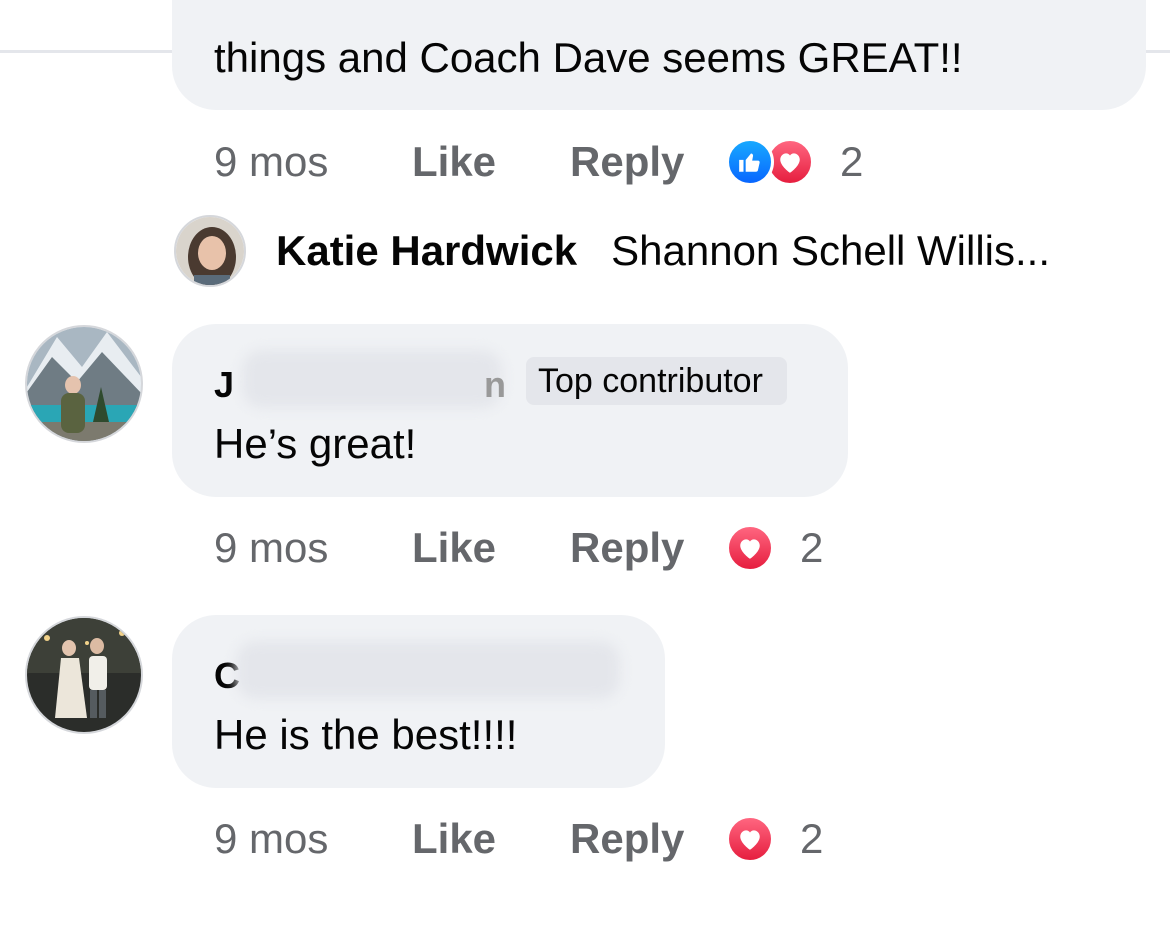  I want to click on comment-bubble: C He is the best!!!!, so click(418, 701).